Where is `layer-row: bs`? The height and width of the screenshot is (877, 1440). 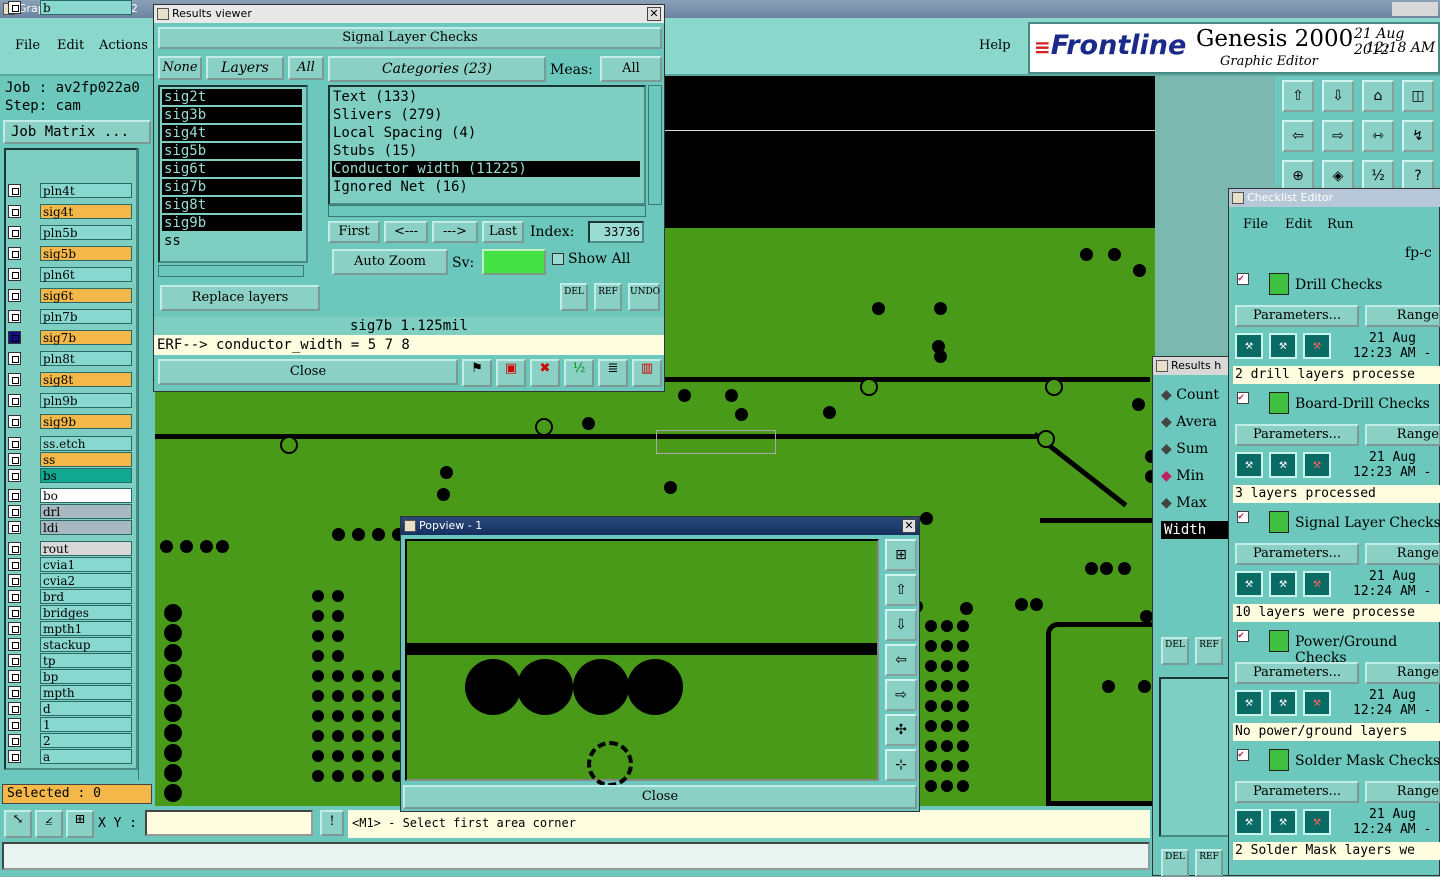 layer-row: bs is located at coordinates (70, 475).